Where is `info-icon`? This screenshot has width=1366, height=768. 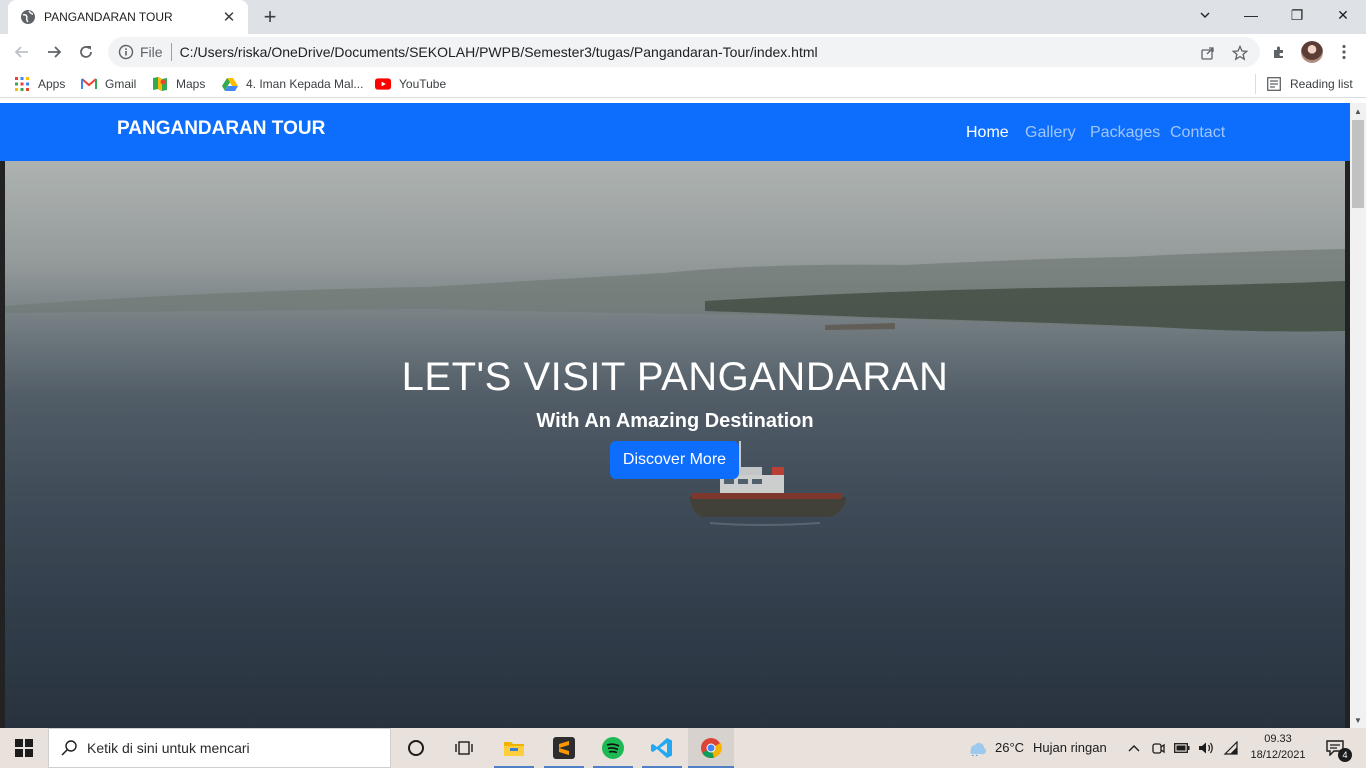 info-icon is located at coordinates (126, 52).